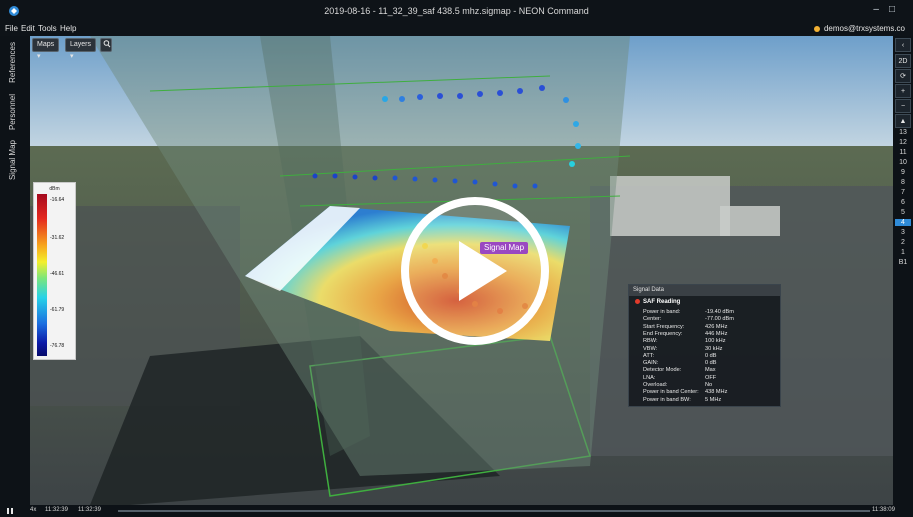 The image size is (913, 517). What do you see at coordinates (713, 399) in the screenshot?
I see `signal-row-value: 5 MHz` at bounding box center [713, 399].